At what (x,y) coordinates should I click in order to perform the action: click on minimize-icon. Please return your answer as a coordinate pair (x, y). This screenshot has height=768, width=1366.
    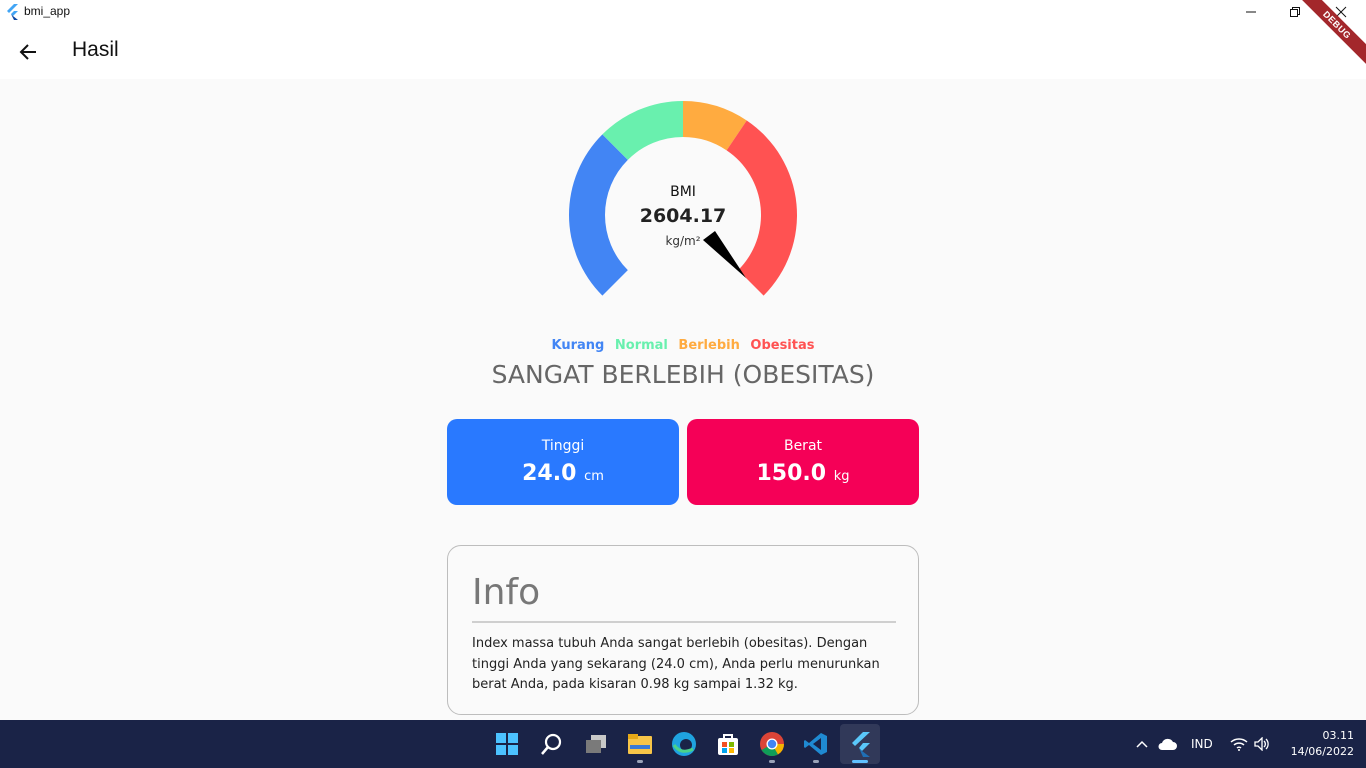
    Looking at the image, I should click on (1251, 12).